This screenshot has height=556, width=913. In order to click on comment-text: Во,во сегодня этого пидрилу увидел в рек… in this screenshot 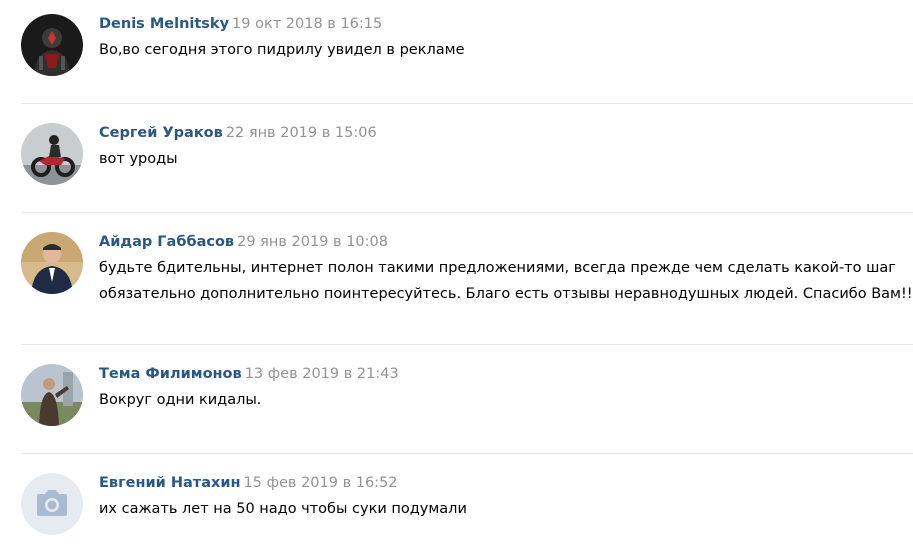, I will do `click(505, 50)`.